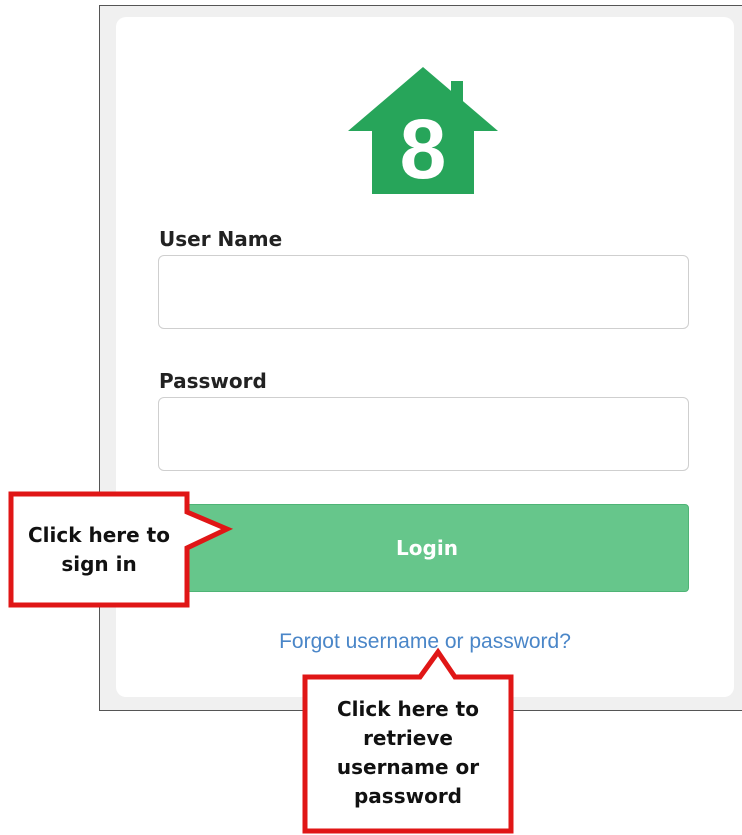 The image size is (742, 835). Describe the element at coordinates (98, 549) in the screenshot. I see `sign-in-callout-text: Click here to sign in` at that location.